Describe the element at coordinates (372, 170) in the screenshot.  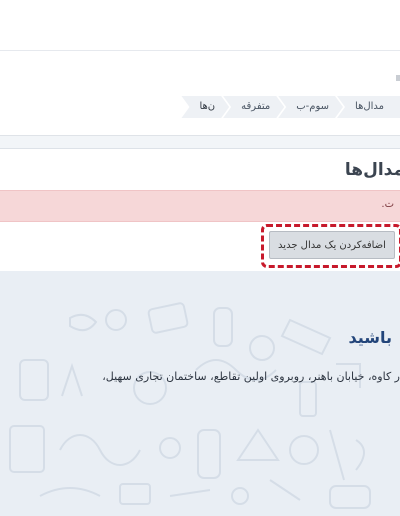
I see `page-title: مدال‌ها` at that location.